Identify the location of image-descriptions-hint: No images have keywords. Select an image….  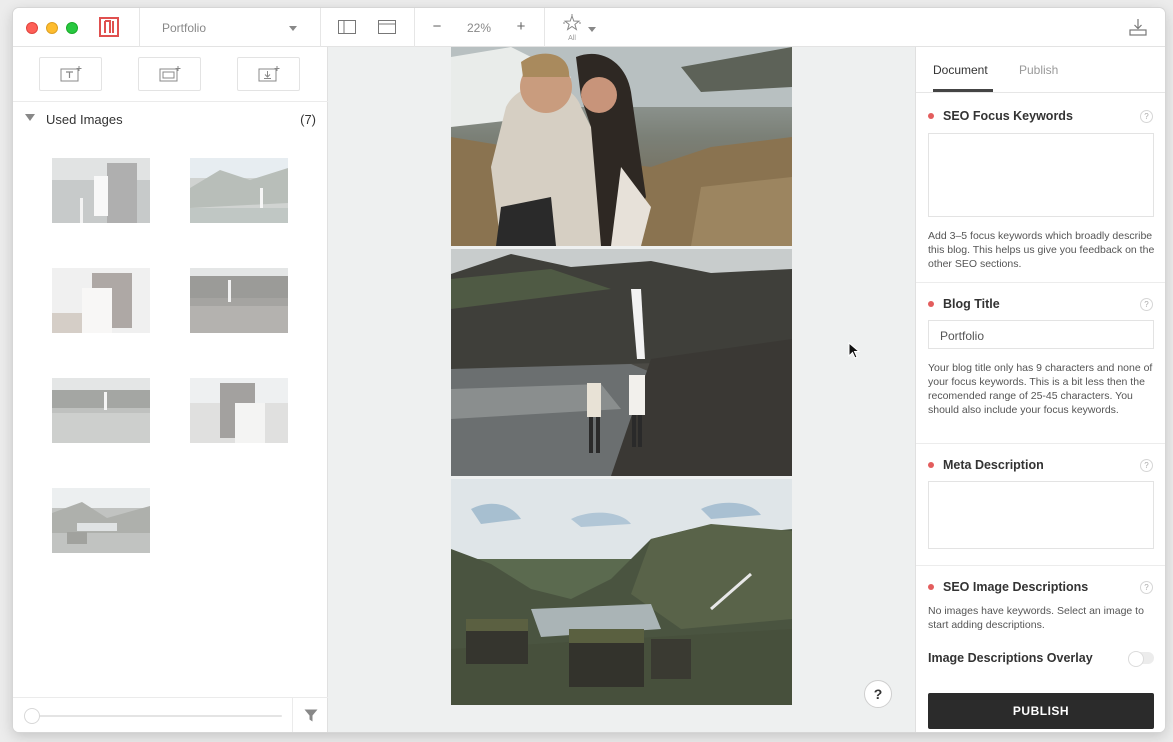
(1036, 618).